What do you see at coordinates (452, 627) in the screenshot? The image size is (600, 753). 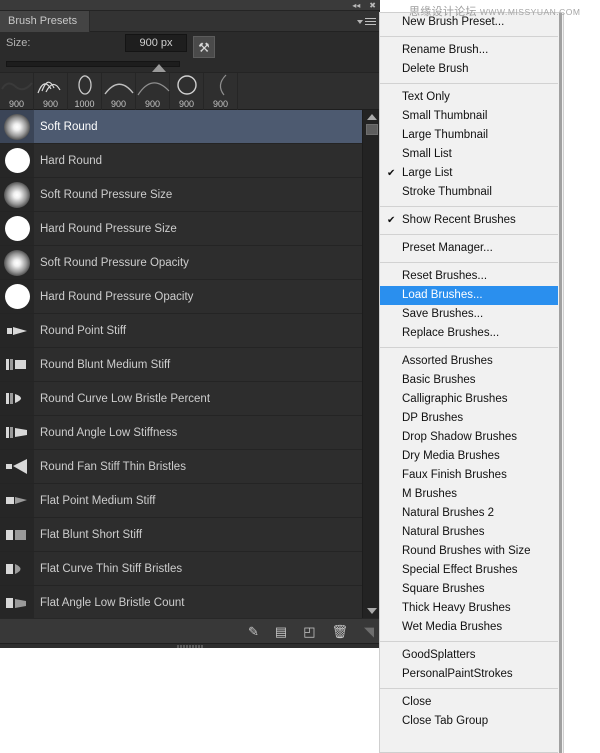 I see `menu-item-label: Wet Media Brushes` at bounding box center [452, 627].